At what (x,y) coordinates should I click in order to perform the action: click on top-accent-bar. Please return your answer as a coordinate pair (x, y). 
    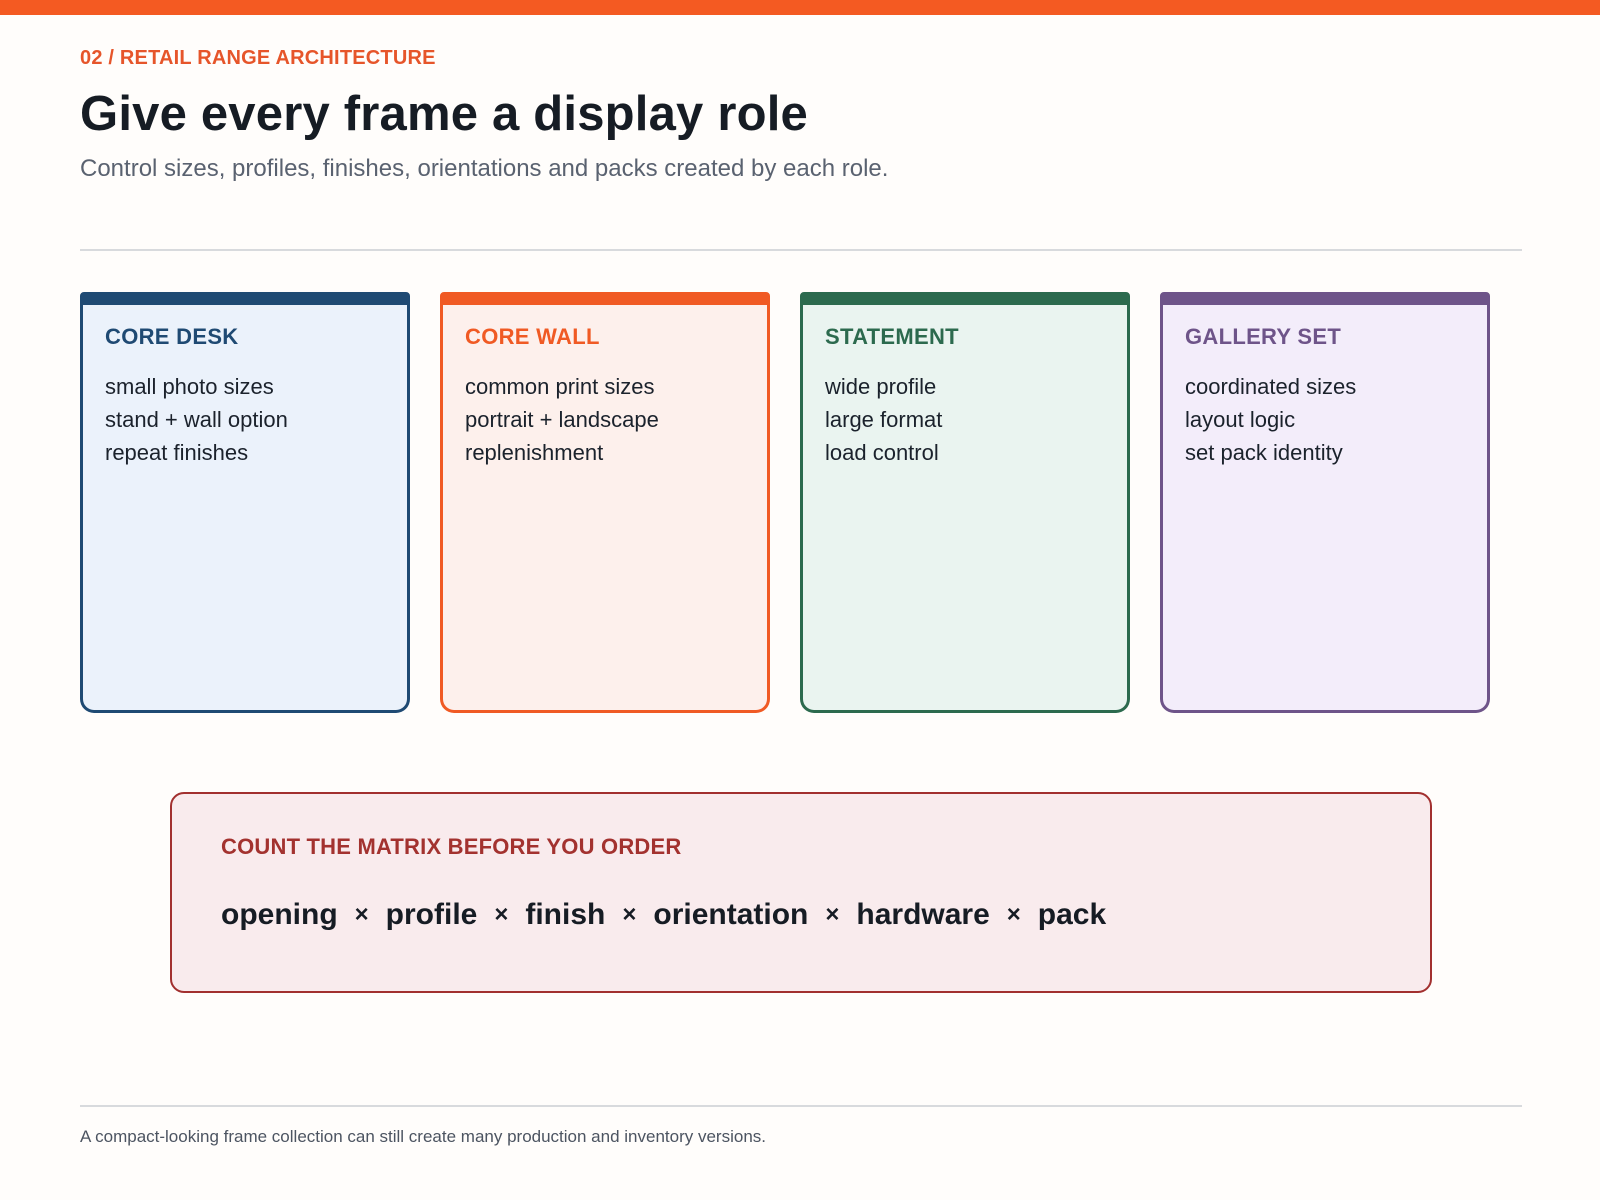
    Looking at the image, I should click on (800, 7).